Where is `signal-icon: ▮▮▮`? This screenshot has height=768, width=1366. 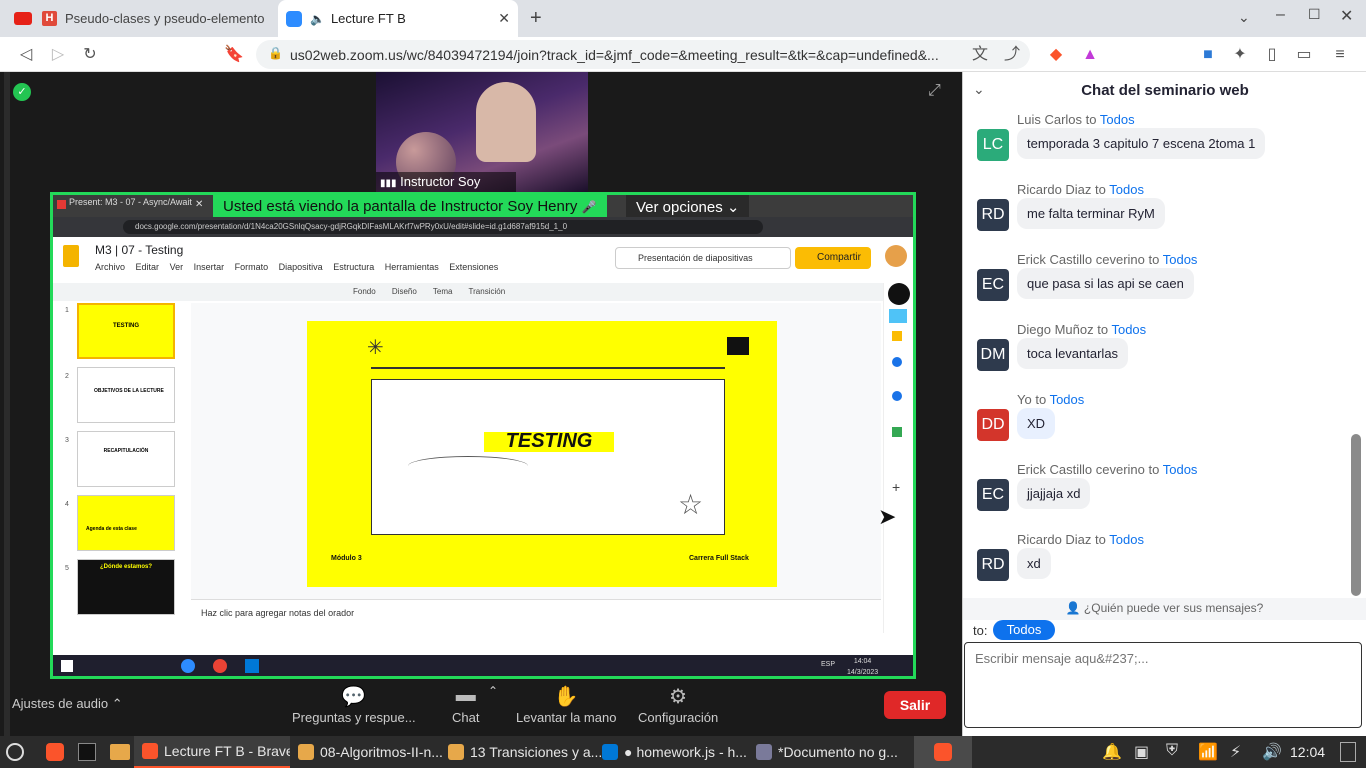 signal-icon: ▮▮▮ is located at coordinates (388, 183).